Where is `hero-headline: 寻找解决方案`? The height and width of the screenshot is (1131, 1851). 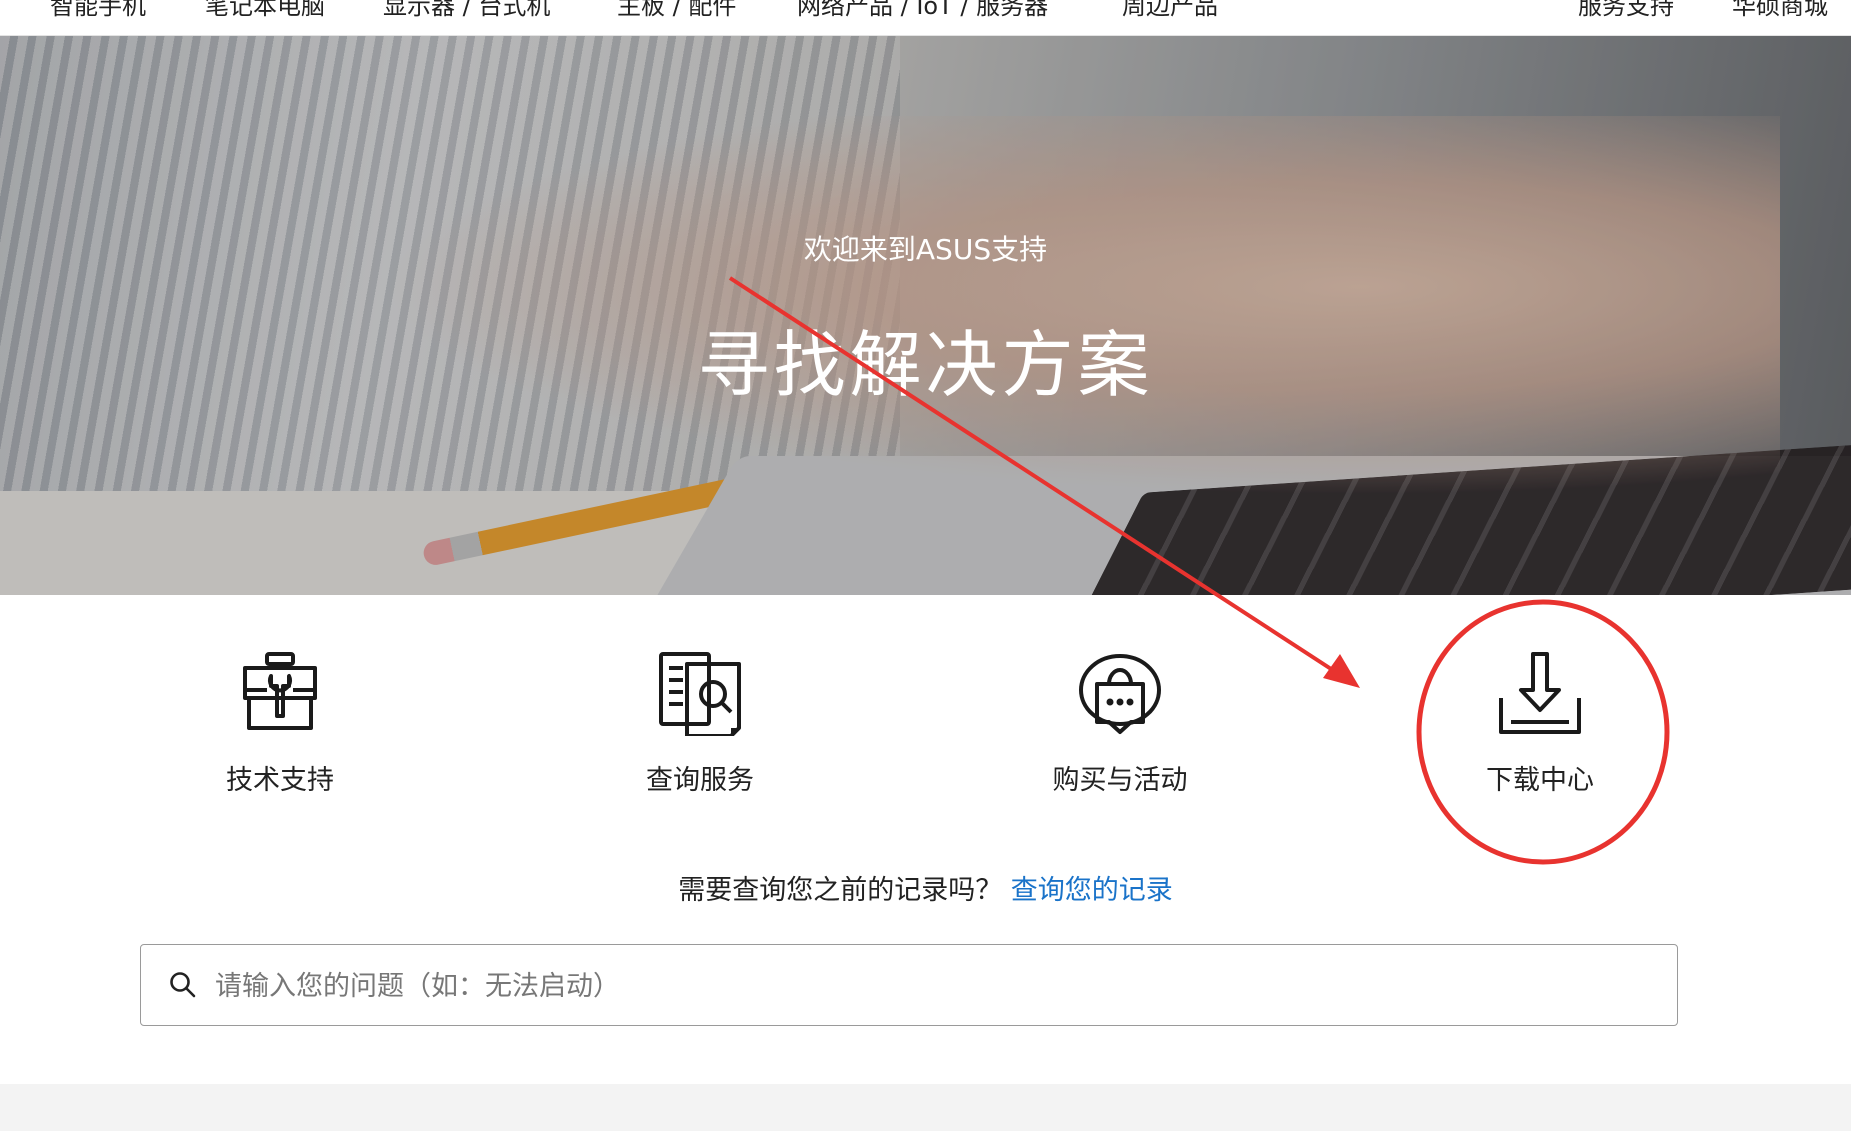
hero-headline: 寻找解决方案 is located at coordinates (925, 365).